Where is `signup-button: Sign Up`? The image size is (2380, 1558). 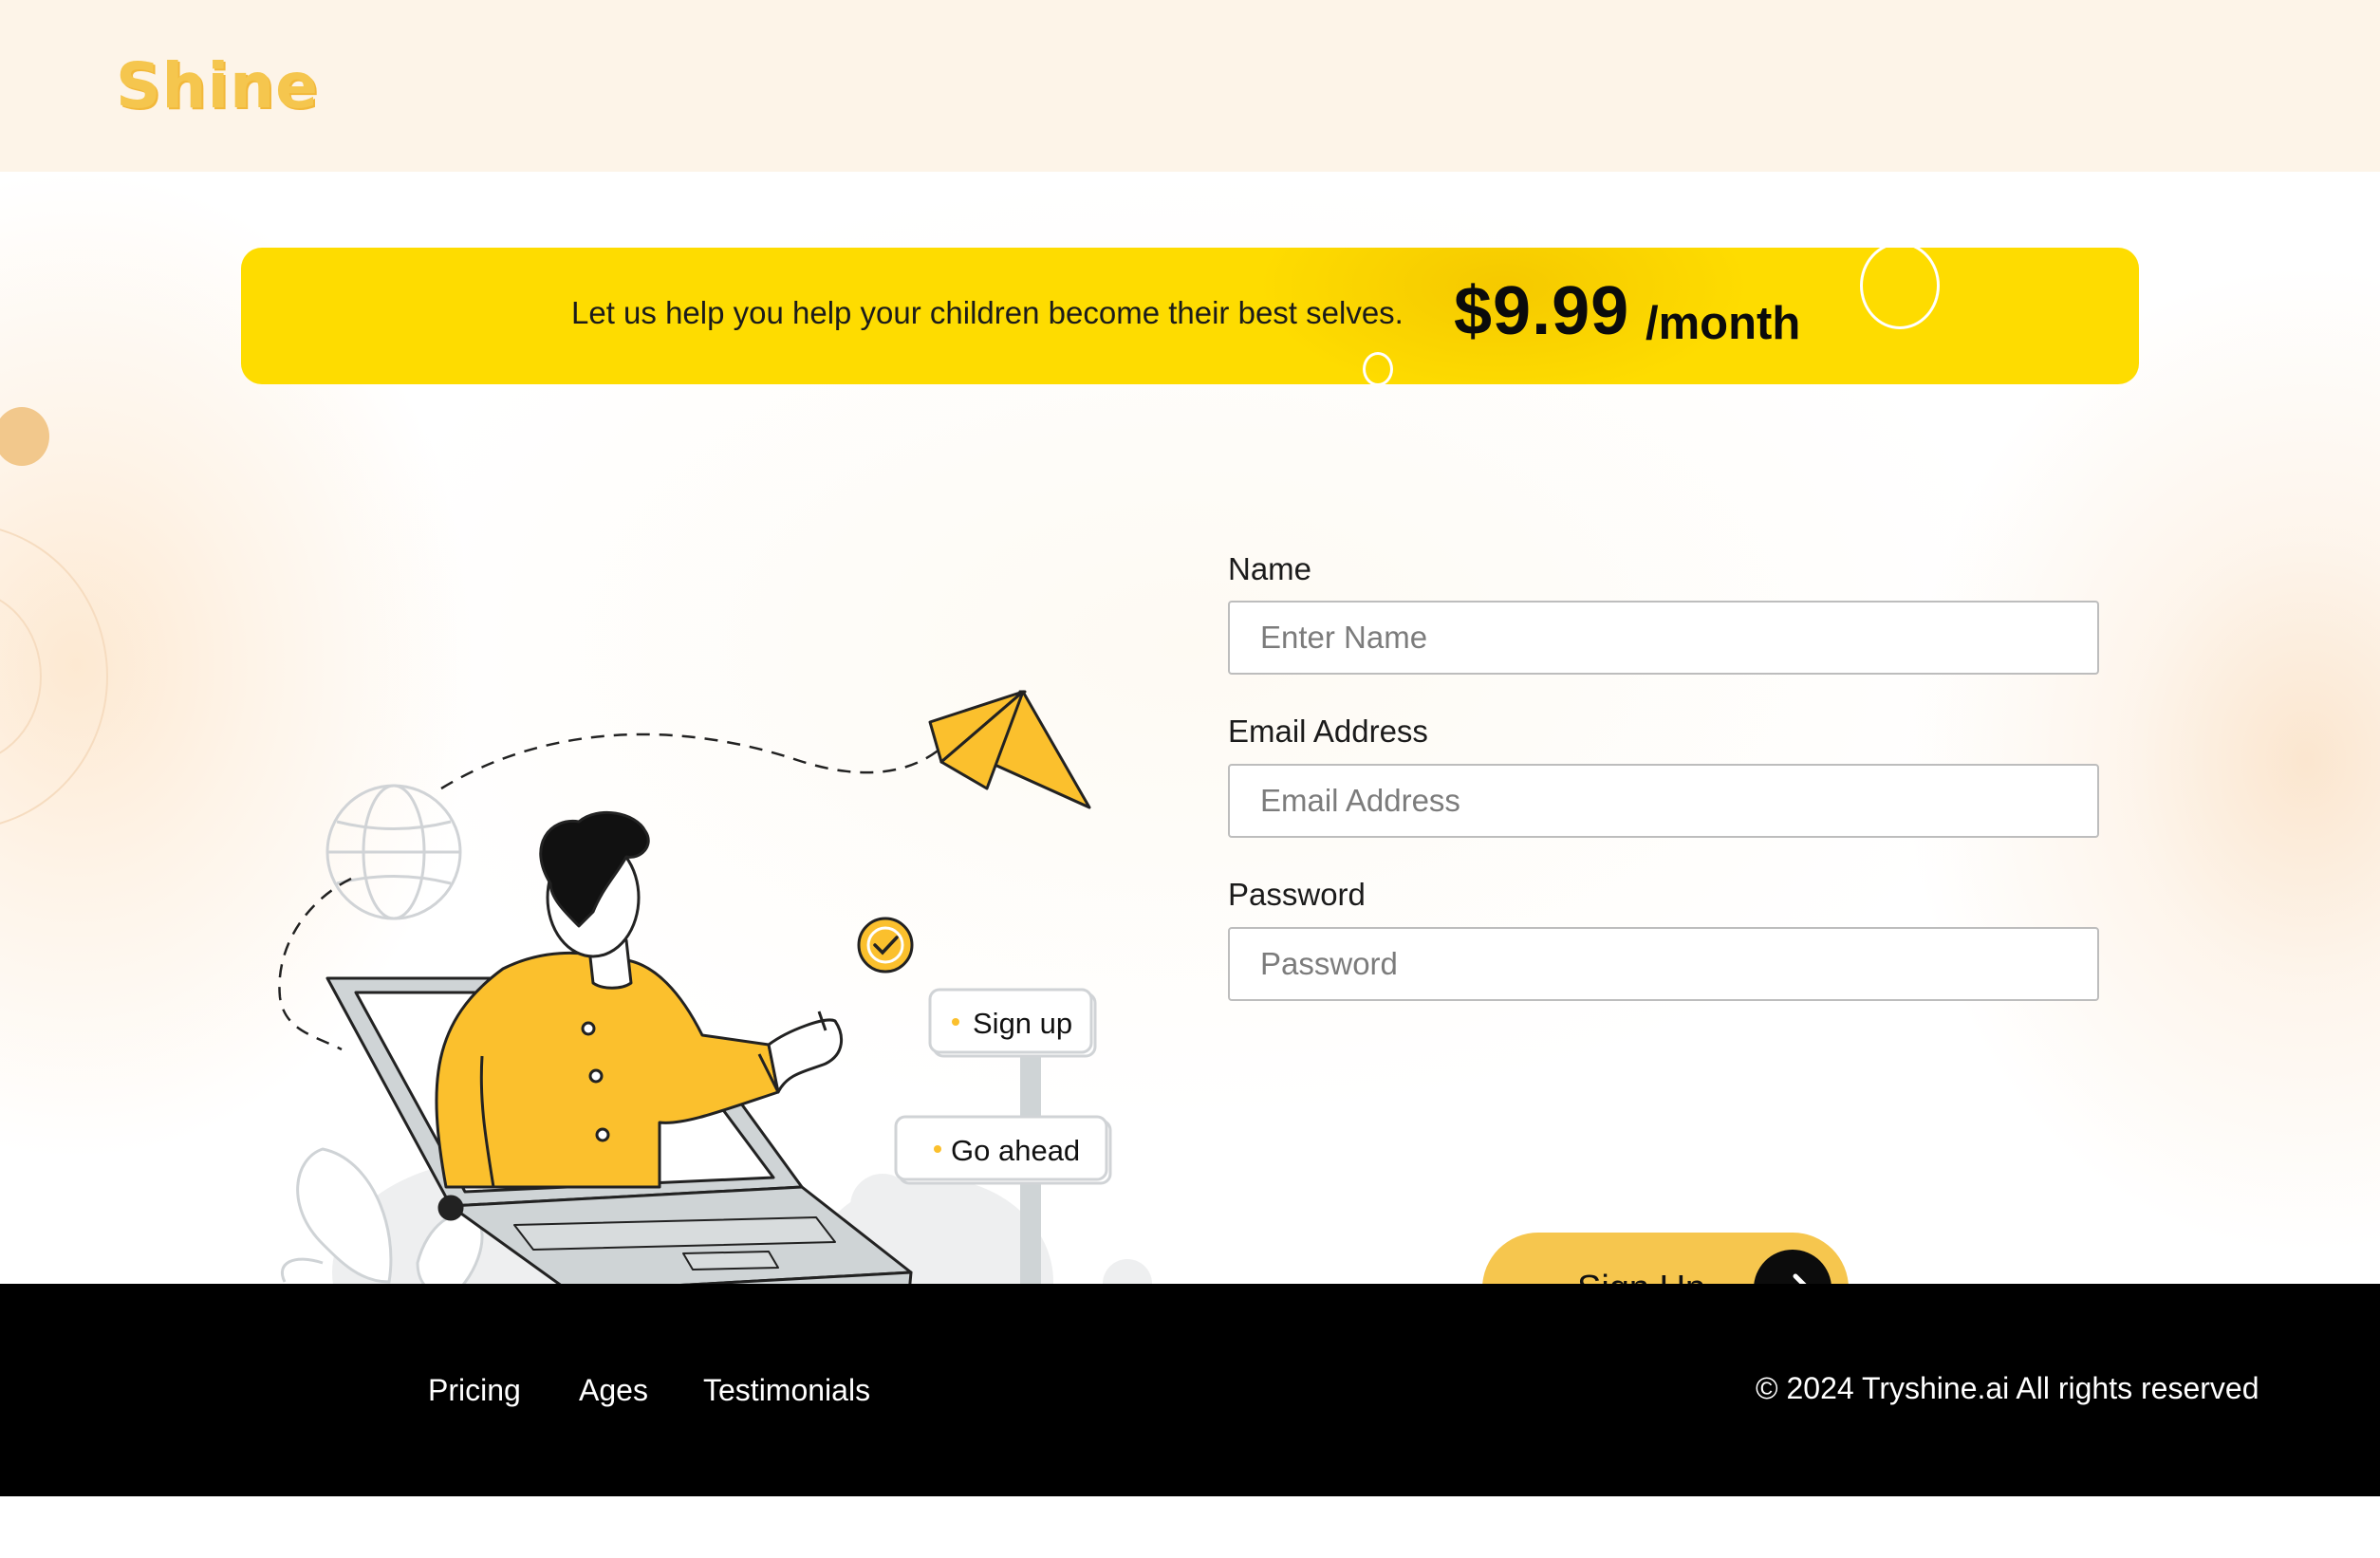 signup-button: Sign Up is located at coordinates (1665, 1258).